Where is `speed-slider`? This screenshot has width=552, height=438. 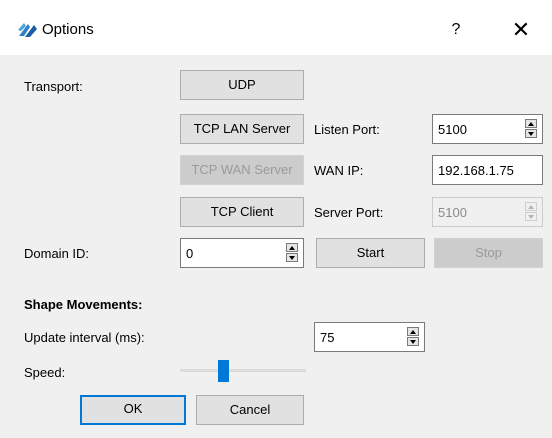
speed-slider is located at coordinates (243, 372).